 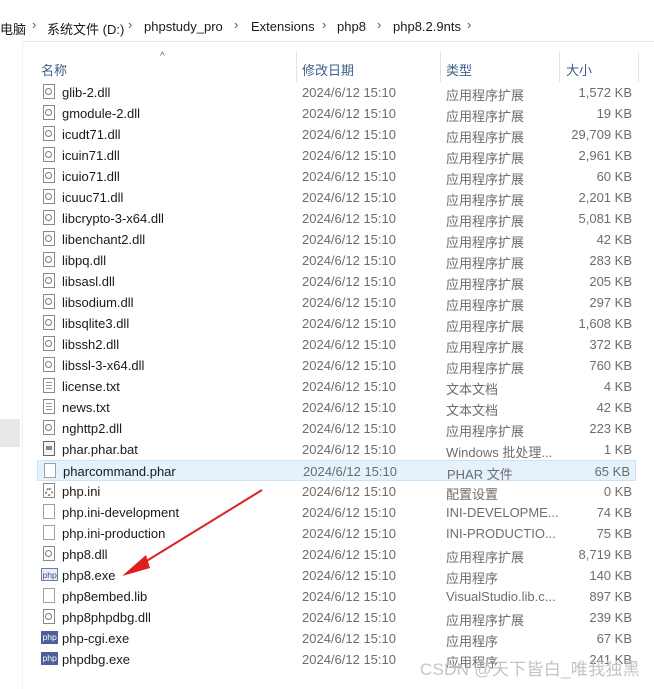 What do you see at coordinates (49, 574) in the screenshot?
I see `php-exe-icon: php` at bounding box center [49, 574].